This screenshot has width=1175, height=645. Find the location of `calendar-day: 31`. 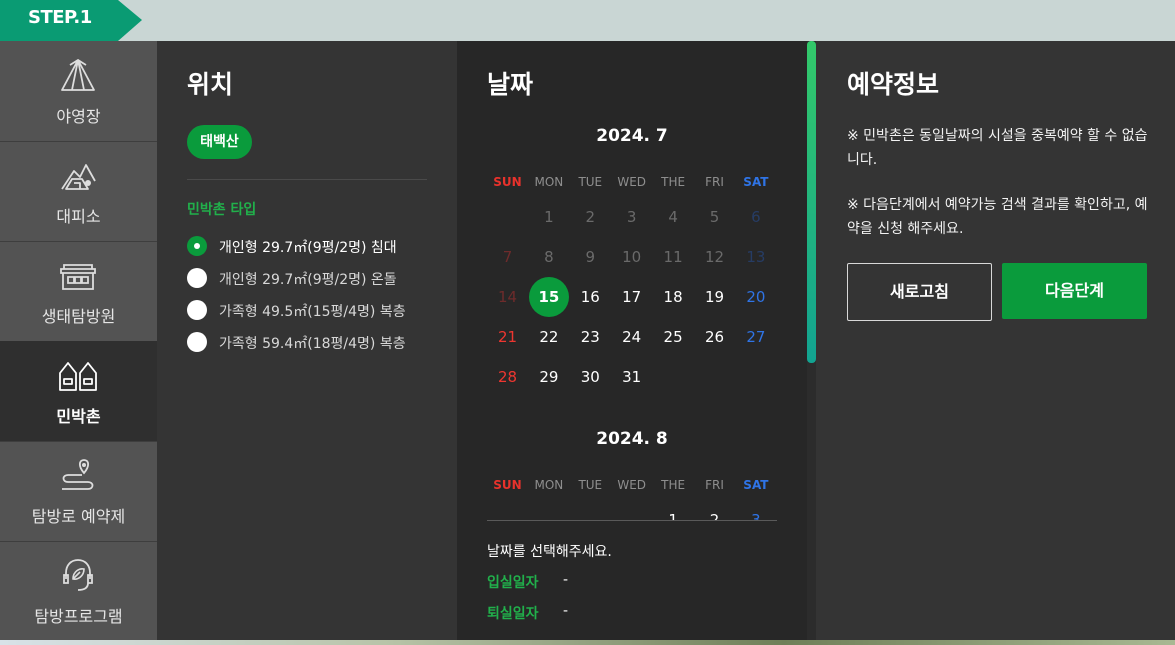

calendar-day: 31 is located at coordinates (631, 377).